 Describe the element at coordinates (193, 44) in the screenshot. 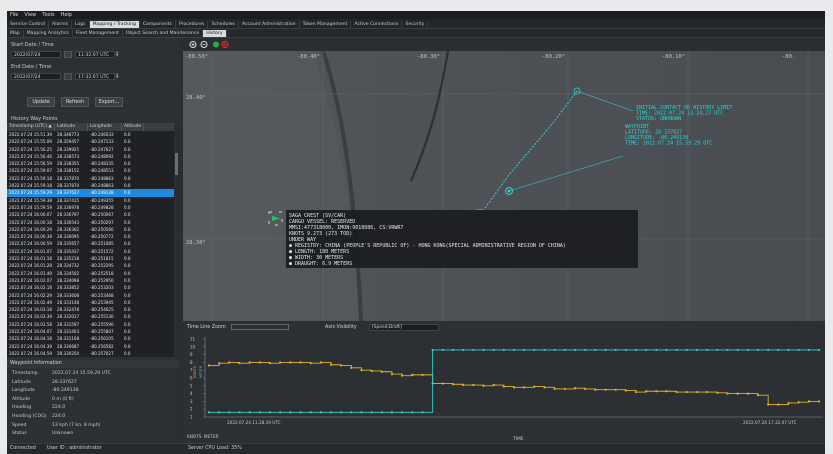

I see `zoom-in-icon` at that location.